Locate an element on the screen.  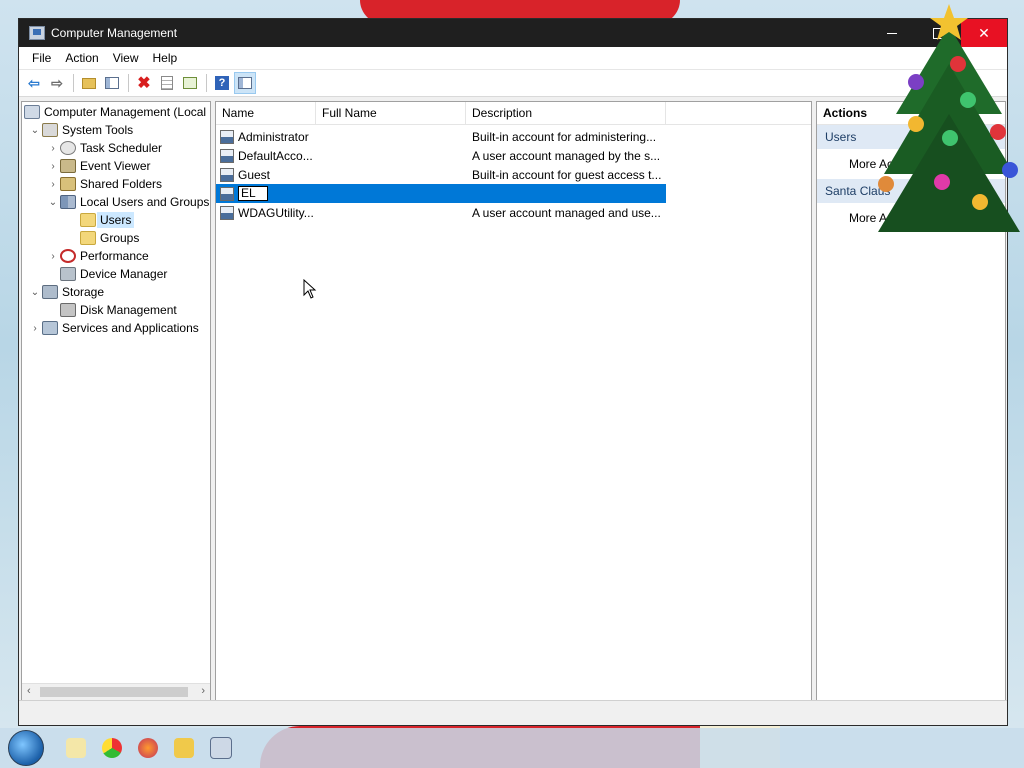
tree-item-storage: ⌄ Storage is located at coordinates (116, 292).